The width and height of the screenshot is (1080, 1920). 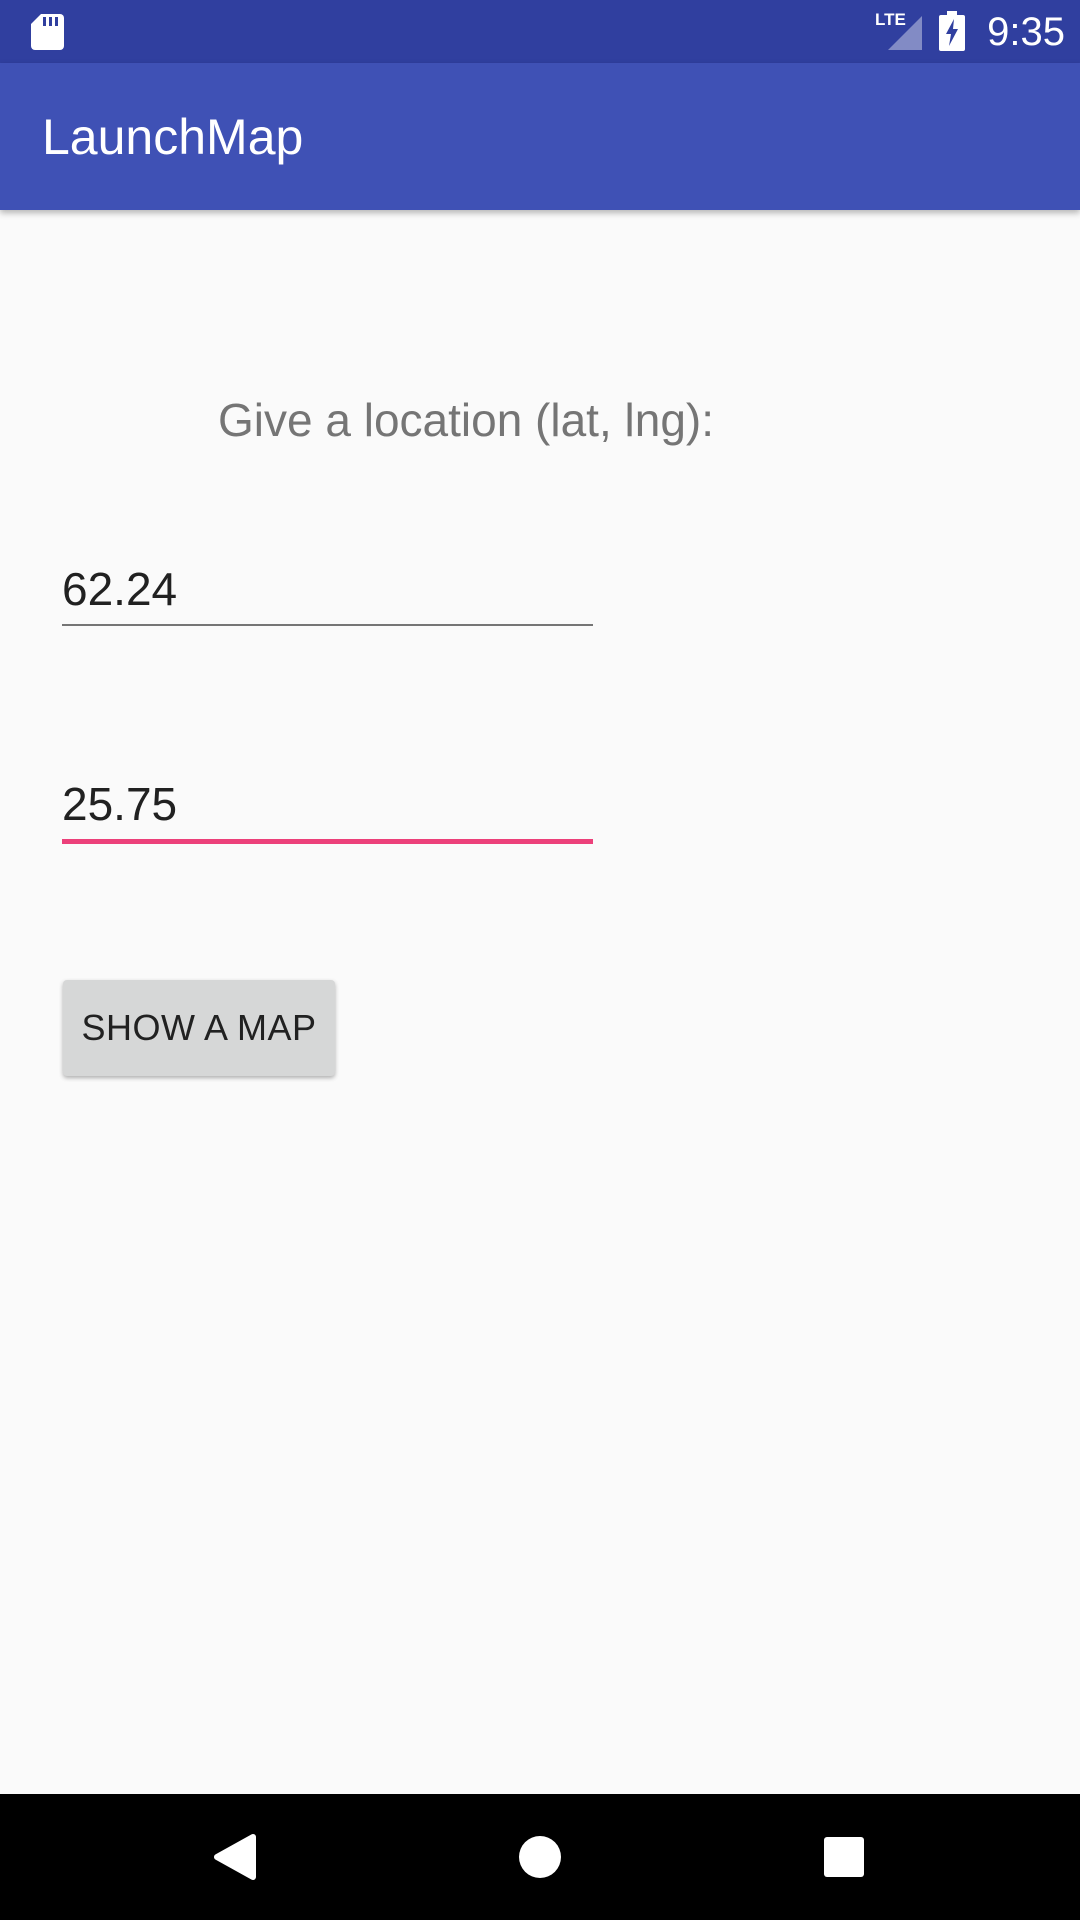 What do you see at coordinates (327, 625) in the screenshot?
I see `latitude-underline` at bounding box center [327, 625].